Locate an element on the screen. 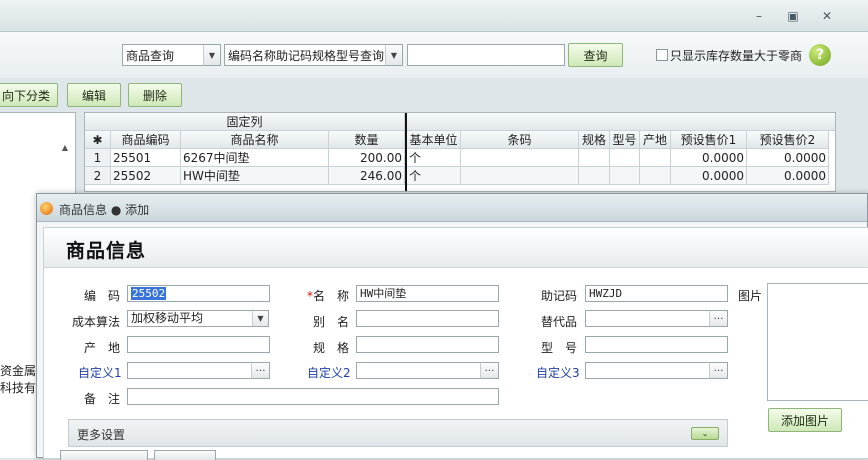  search-input is located at coordinates (486, 55).